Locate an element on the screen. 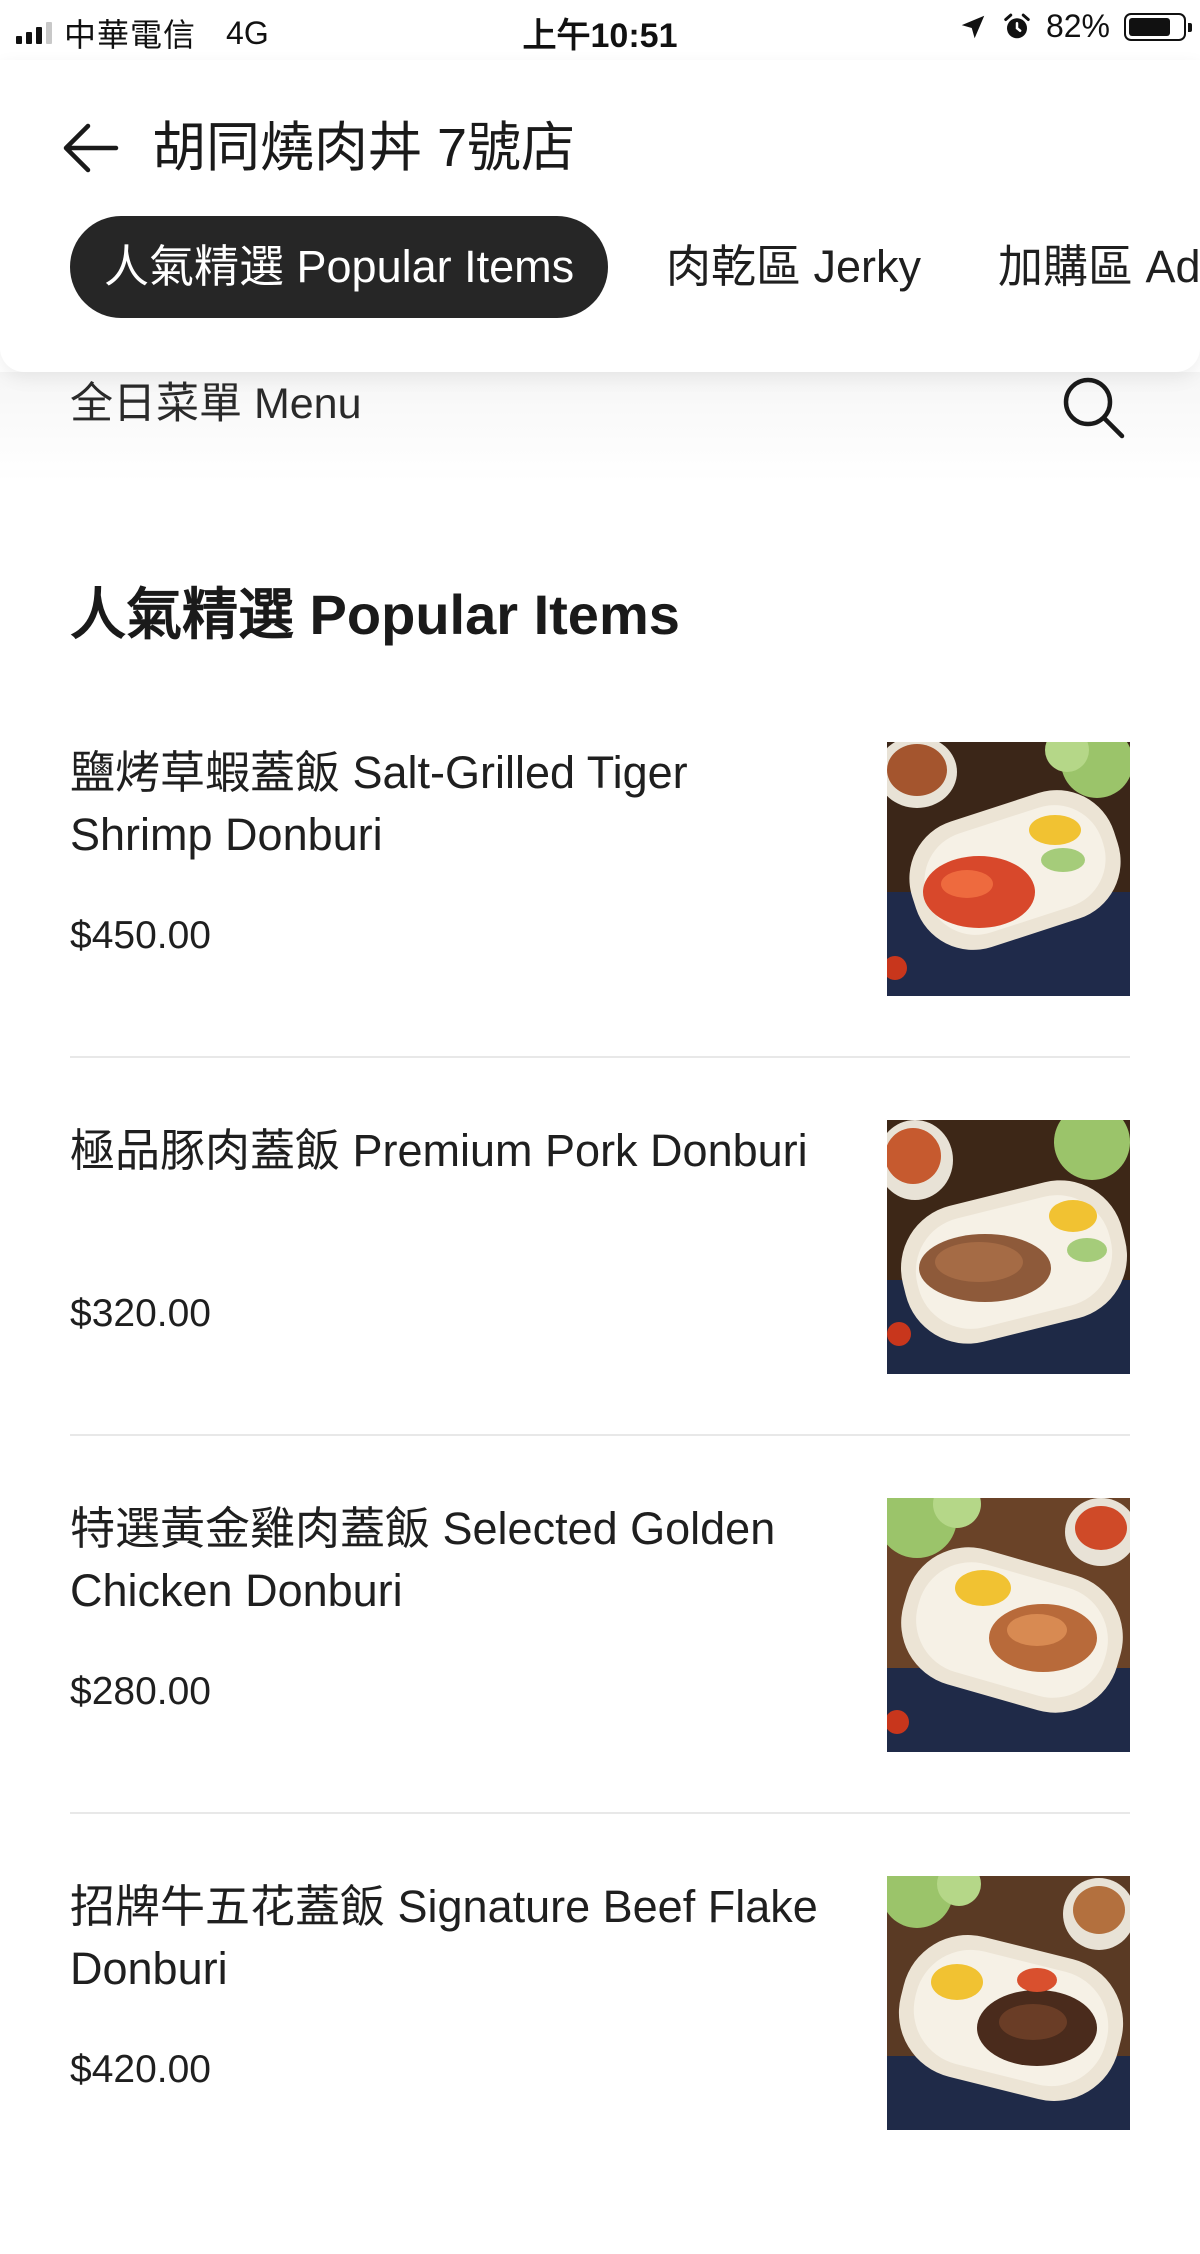 The height and width of the screenshot is (2254, 1200). location-arrow-icon is located at coordinates (973, 26).